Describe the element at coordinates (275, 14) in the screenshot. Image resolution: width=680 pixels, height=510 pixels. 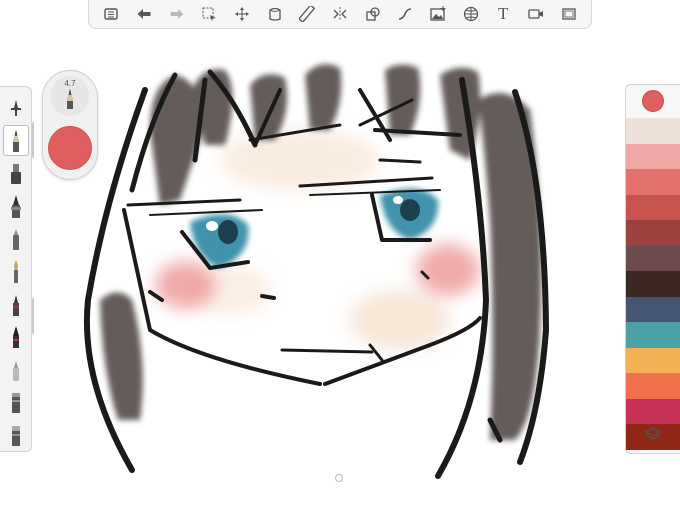
I see `fill-icon` at that location.